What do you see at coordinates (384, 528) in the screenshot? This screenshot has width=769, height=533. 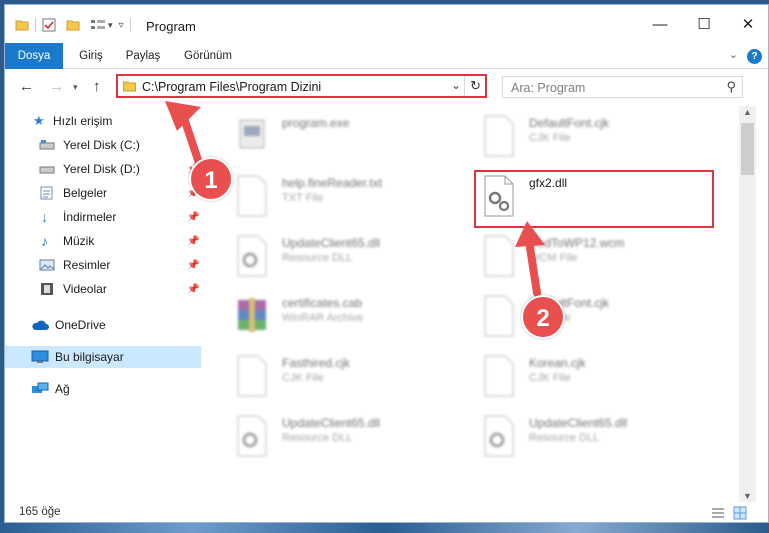 I see `desktop-background` at bounding box center [384, 528].